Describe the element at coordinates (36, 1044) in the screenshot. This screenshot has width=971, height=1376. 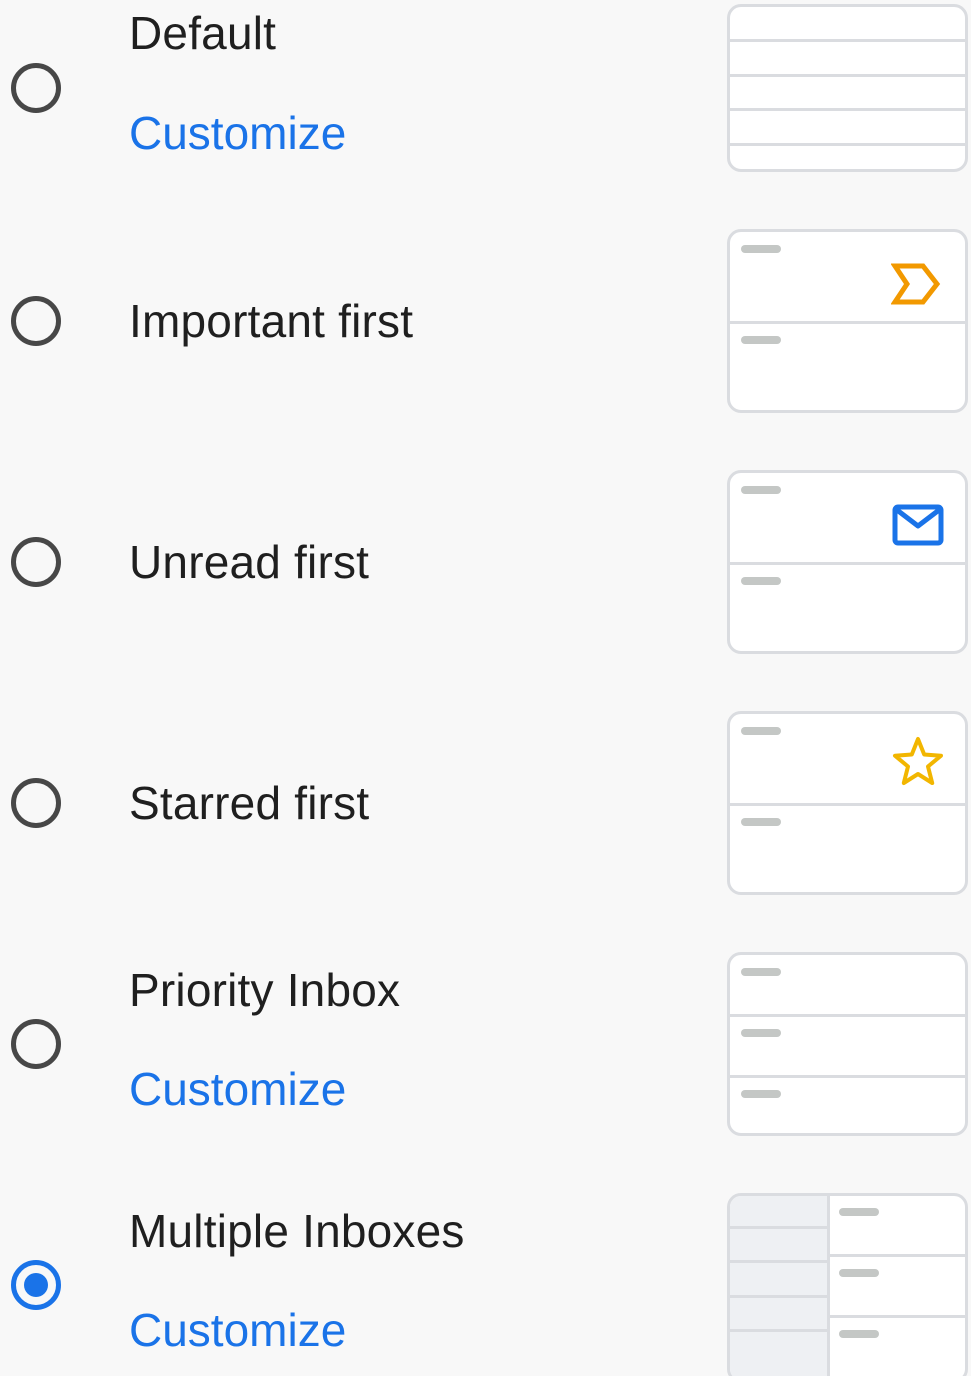
I see `radio-priority-inbox` at that location.